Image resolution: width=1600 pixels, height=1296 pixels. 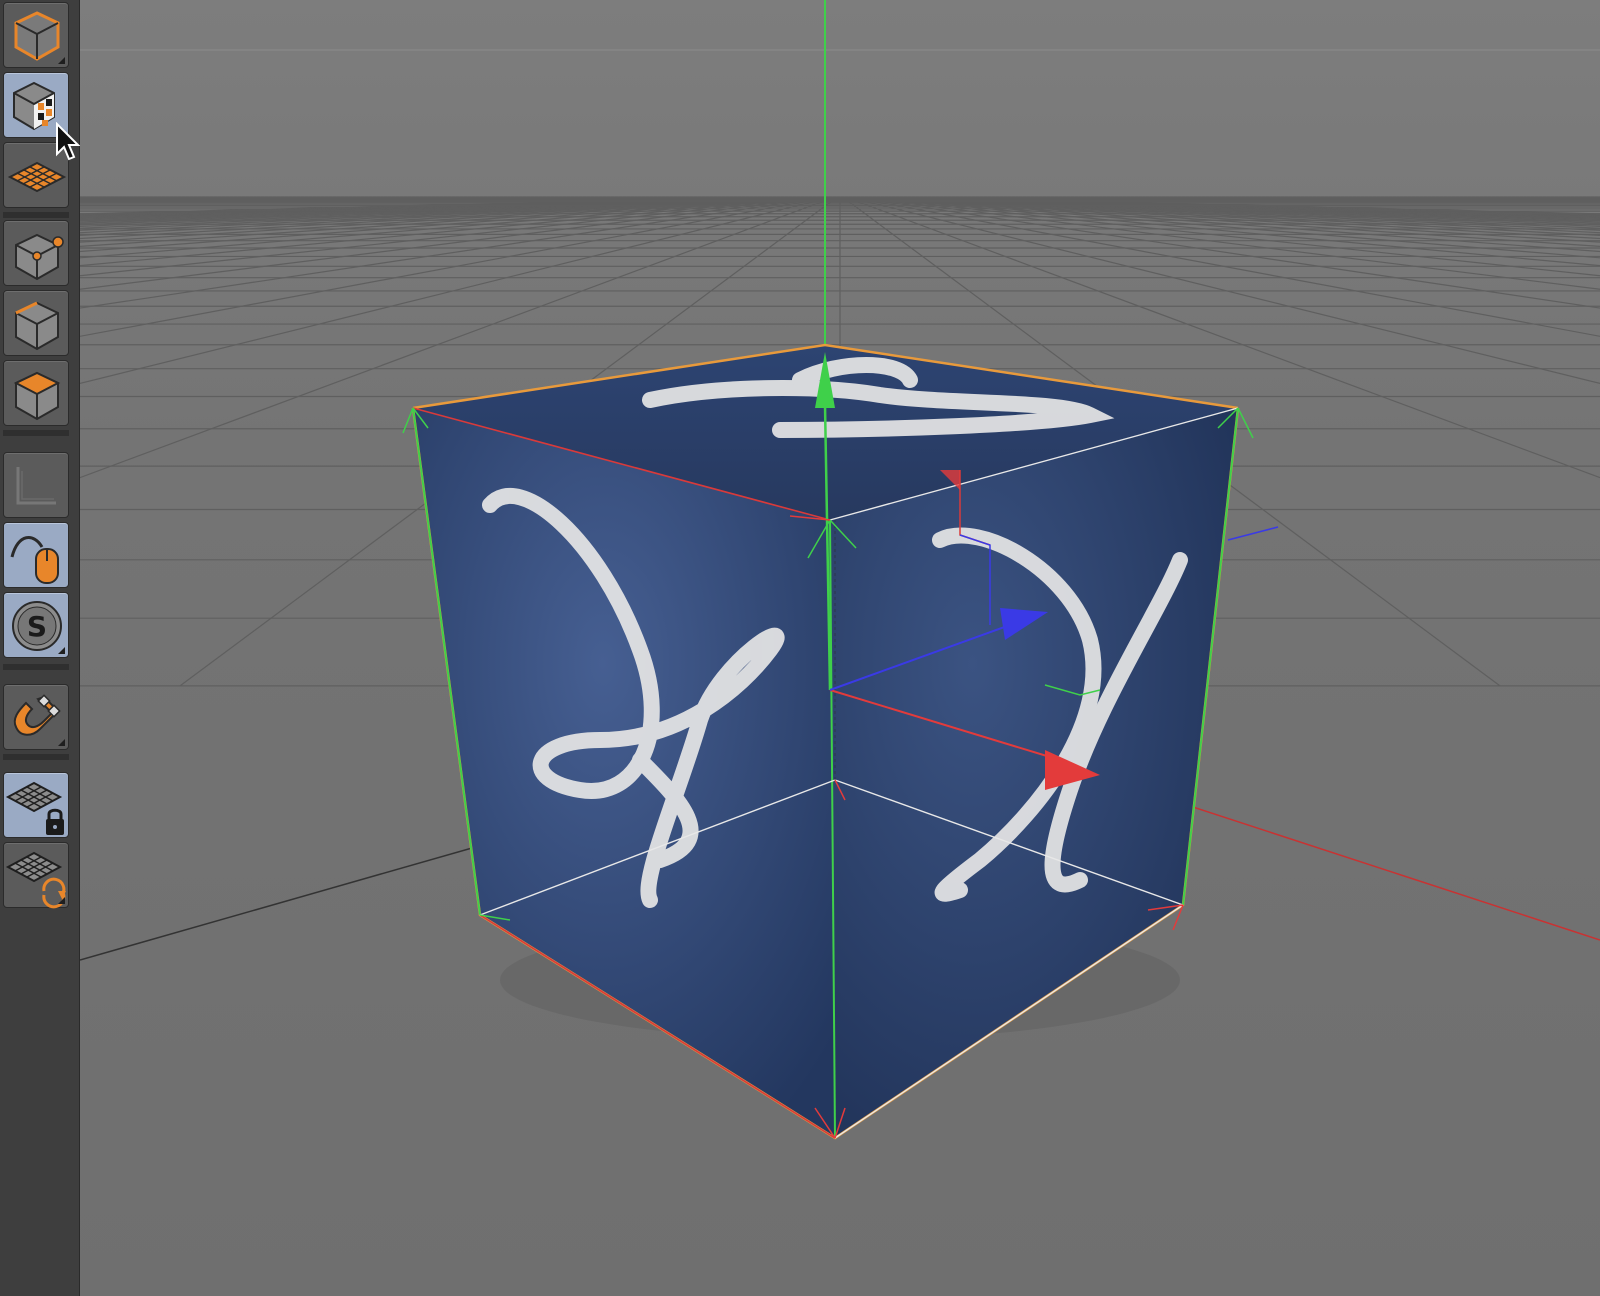 I want to click on mouse-pointer-icon, so click(x=68, y=141).